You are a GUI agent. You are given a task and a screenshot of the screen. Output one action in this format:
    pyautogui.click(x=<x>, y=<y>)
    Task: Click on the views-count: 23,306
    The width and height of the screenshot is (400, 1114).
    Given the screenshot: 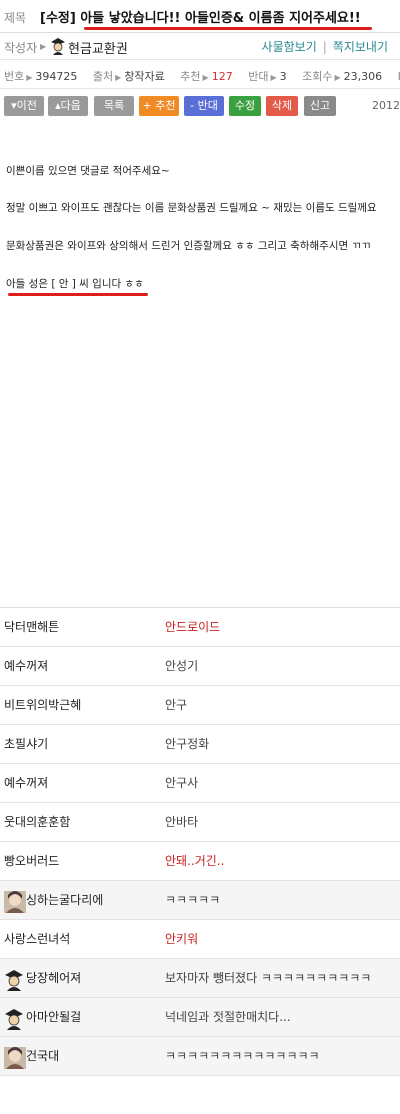 What is the action you would take?
    pyautogui.click(x=363, y=76)
    